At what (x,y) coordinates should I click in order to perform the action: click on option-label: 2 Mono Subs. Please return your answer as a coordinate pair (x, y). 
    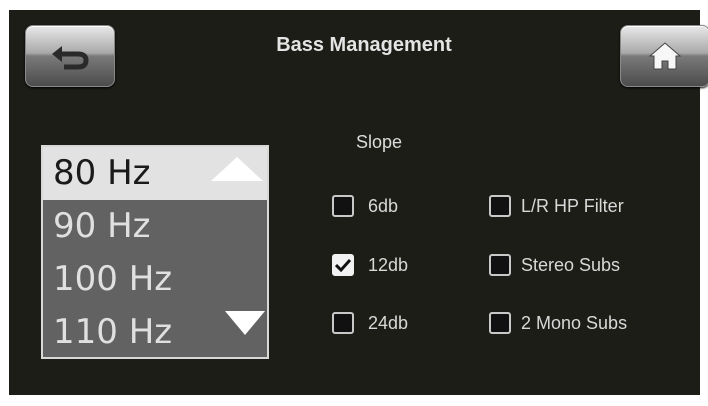
    Looking at the image, I should click on (574, 322).